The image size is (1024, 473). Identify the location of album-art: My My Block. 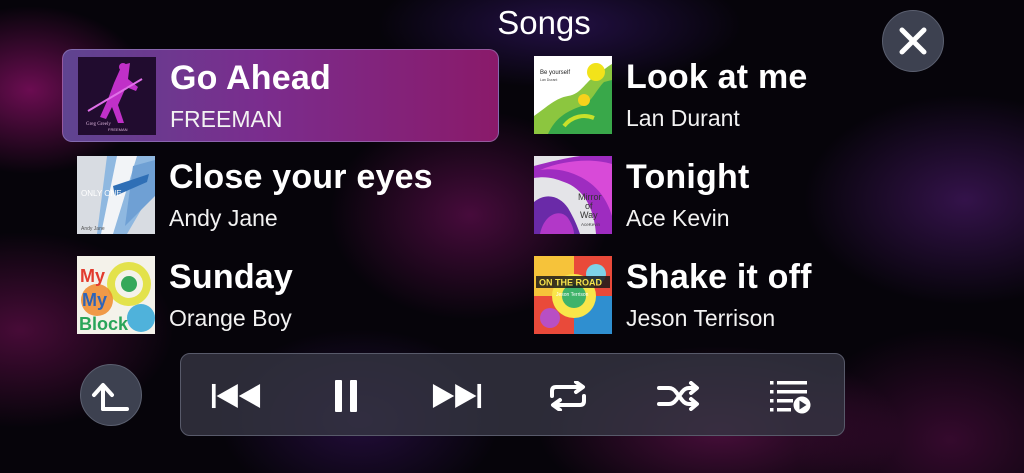
(116, 295).